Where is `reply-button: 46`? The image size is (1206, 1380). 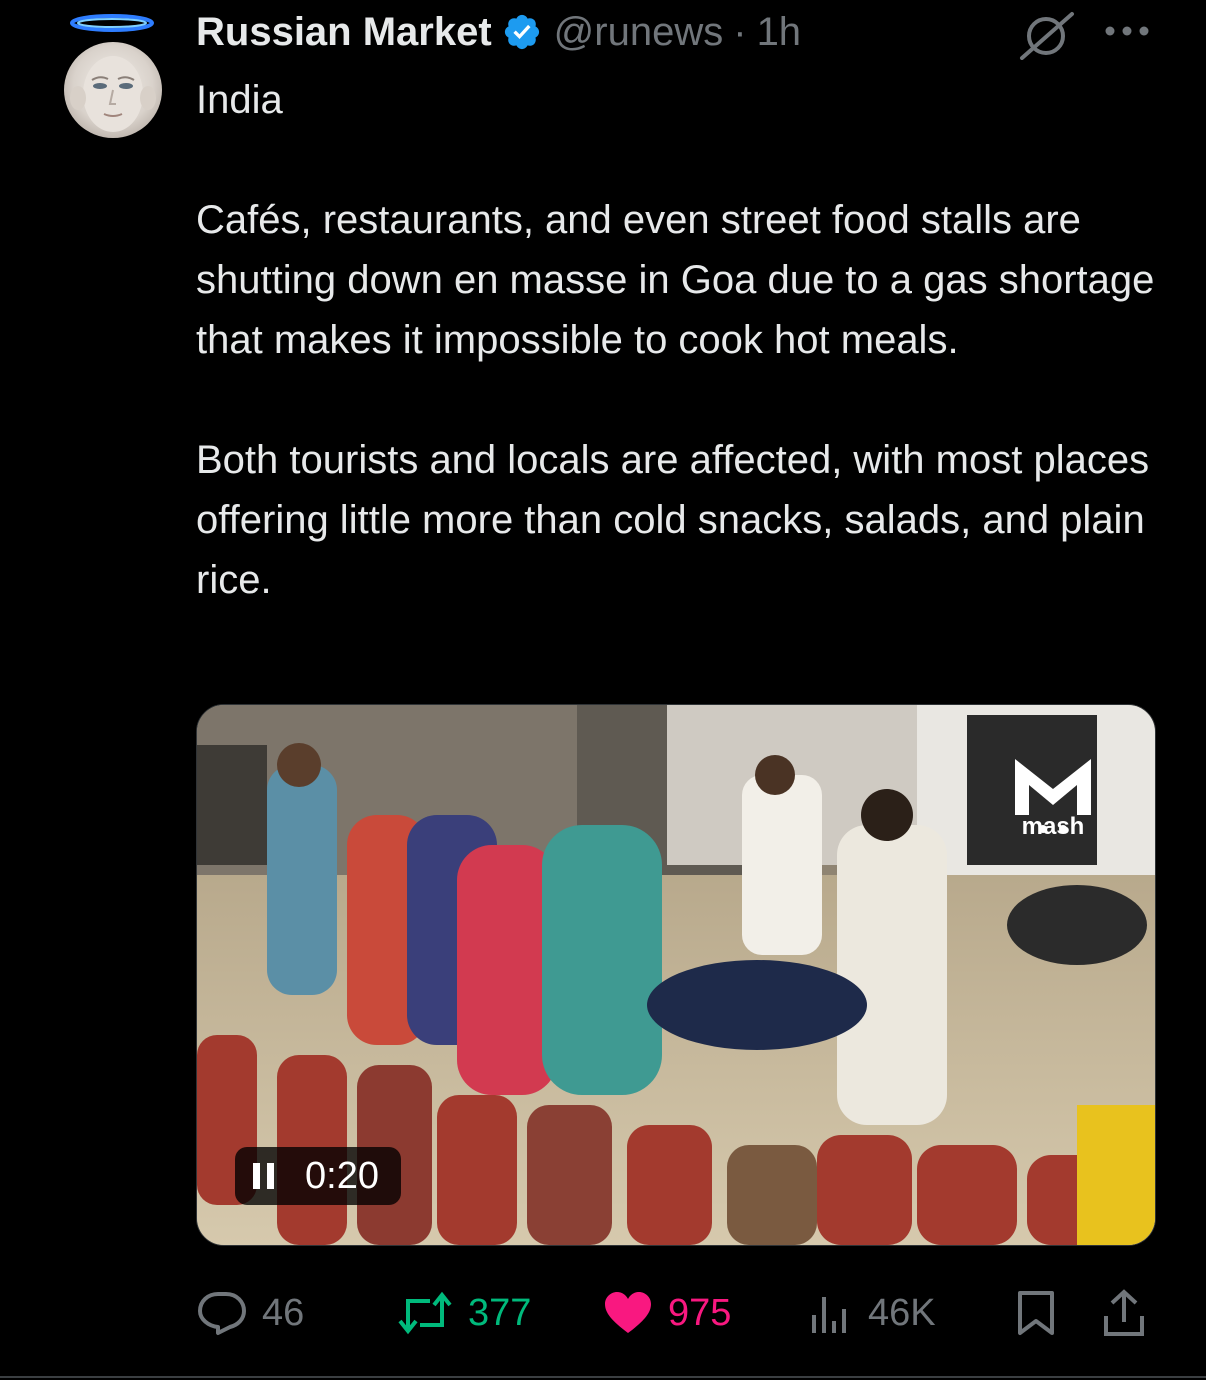
reply-button: 46 is located at coordinates (250, 1313).